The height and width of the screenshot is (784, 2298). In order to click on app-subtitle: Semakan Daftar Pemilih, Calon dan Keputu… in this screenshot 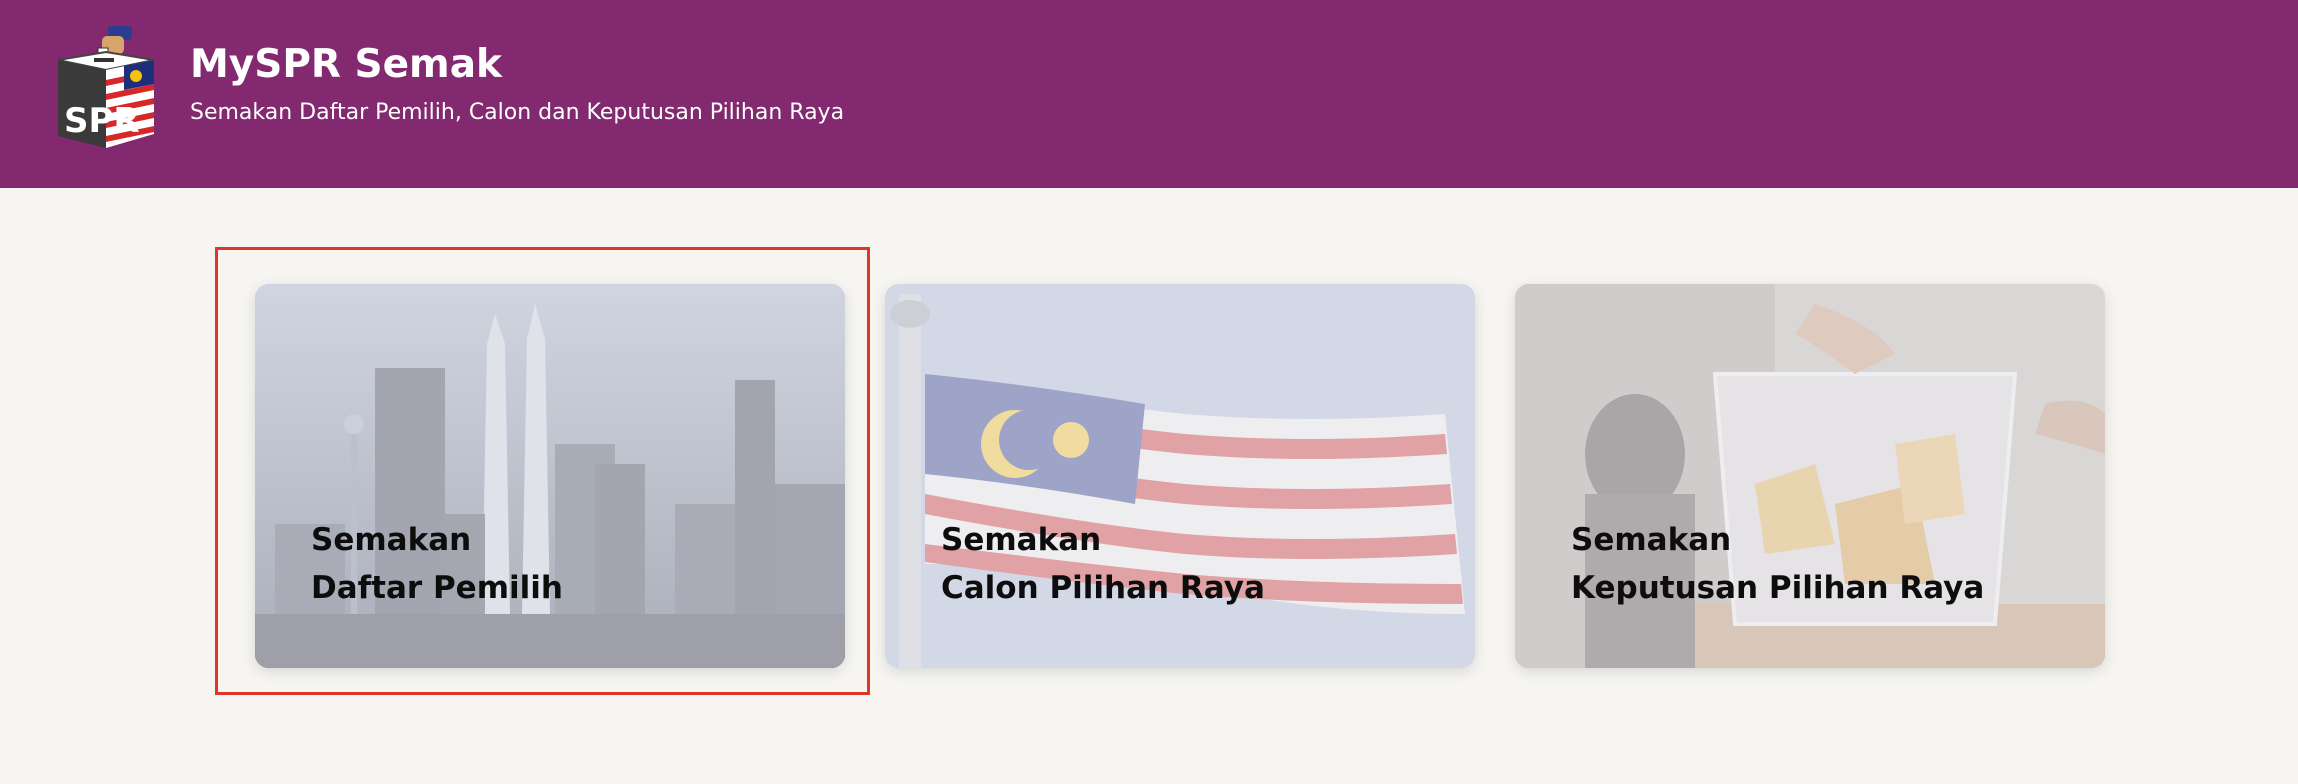, I will do `click(517, 112)`.